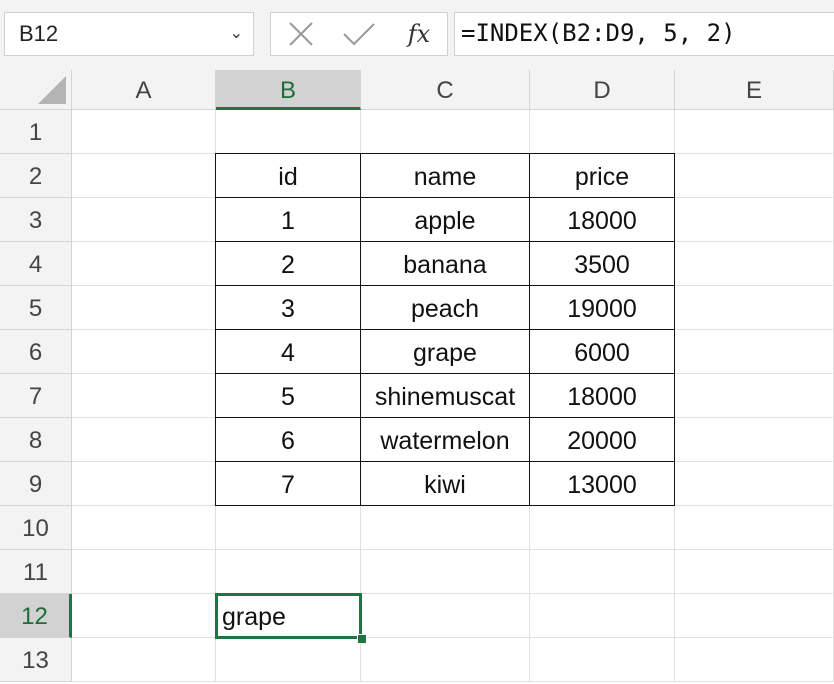  Describe the element at coordinates (129, 34) in the screenshot. I see `name-box: B12 ⌄` at that location.